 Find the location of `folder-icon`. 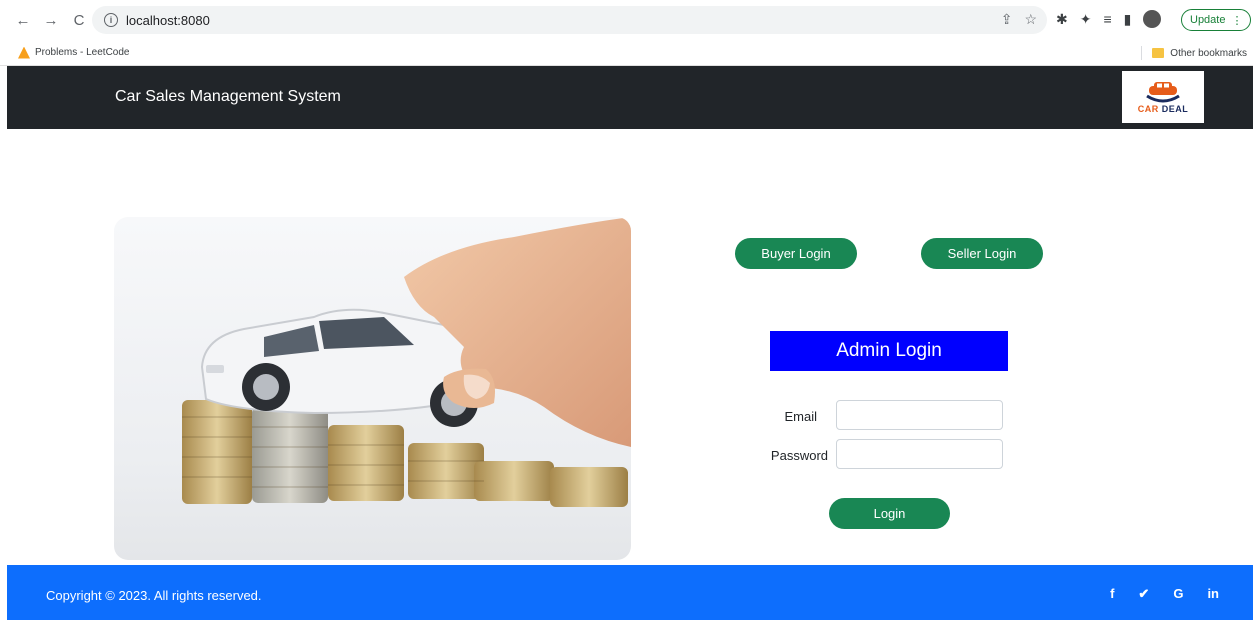

folder-icon is located at coordinates (1158, 53).